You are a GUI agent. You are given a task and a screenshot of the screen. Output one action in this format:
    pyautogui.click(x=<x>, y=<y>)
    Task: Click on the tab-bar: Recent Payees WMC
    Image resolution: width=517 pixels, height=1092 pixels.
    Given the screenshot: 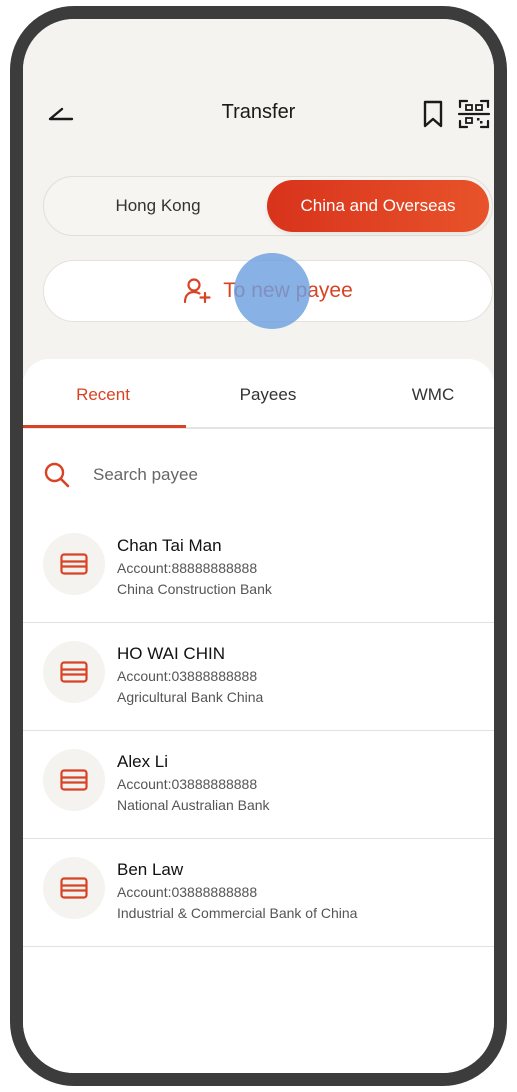 What is the action you would take?
    pyautogui.click(x=258, y=394)
    